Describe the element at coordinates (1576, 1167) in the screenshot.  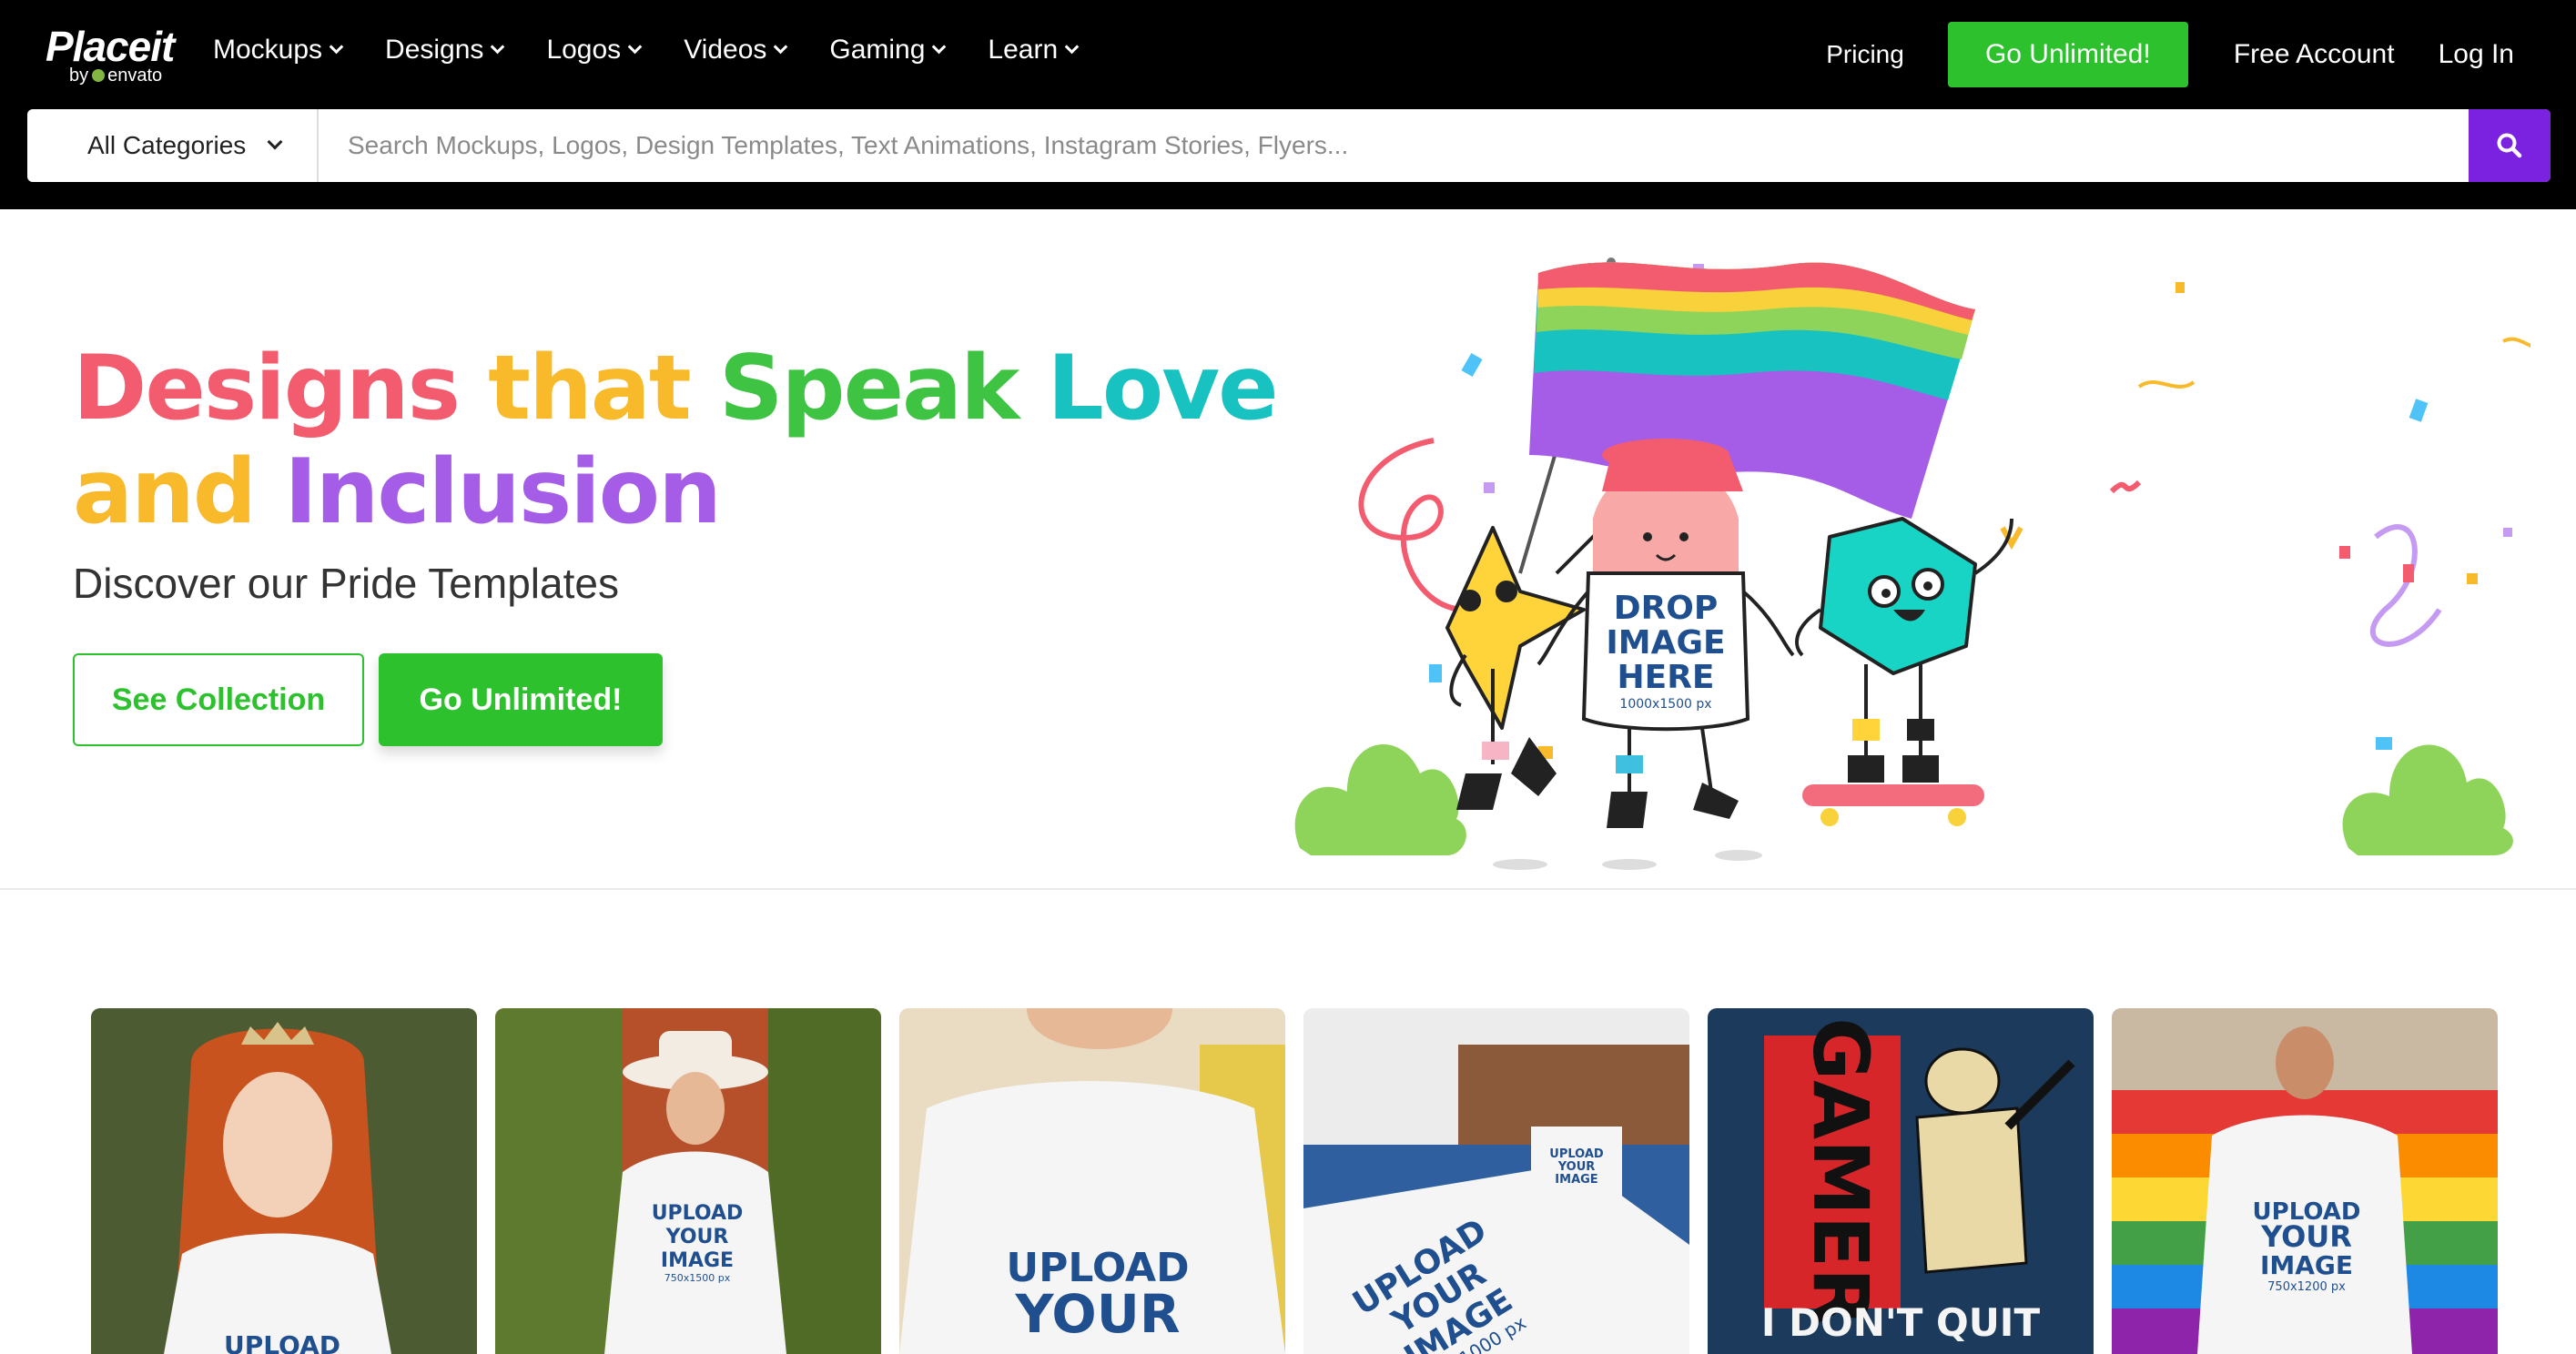
I see `pillow-text-line2: YOUR` at that location.